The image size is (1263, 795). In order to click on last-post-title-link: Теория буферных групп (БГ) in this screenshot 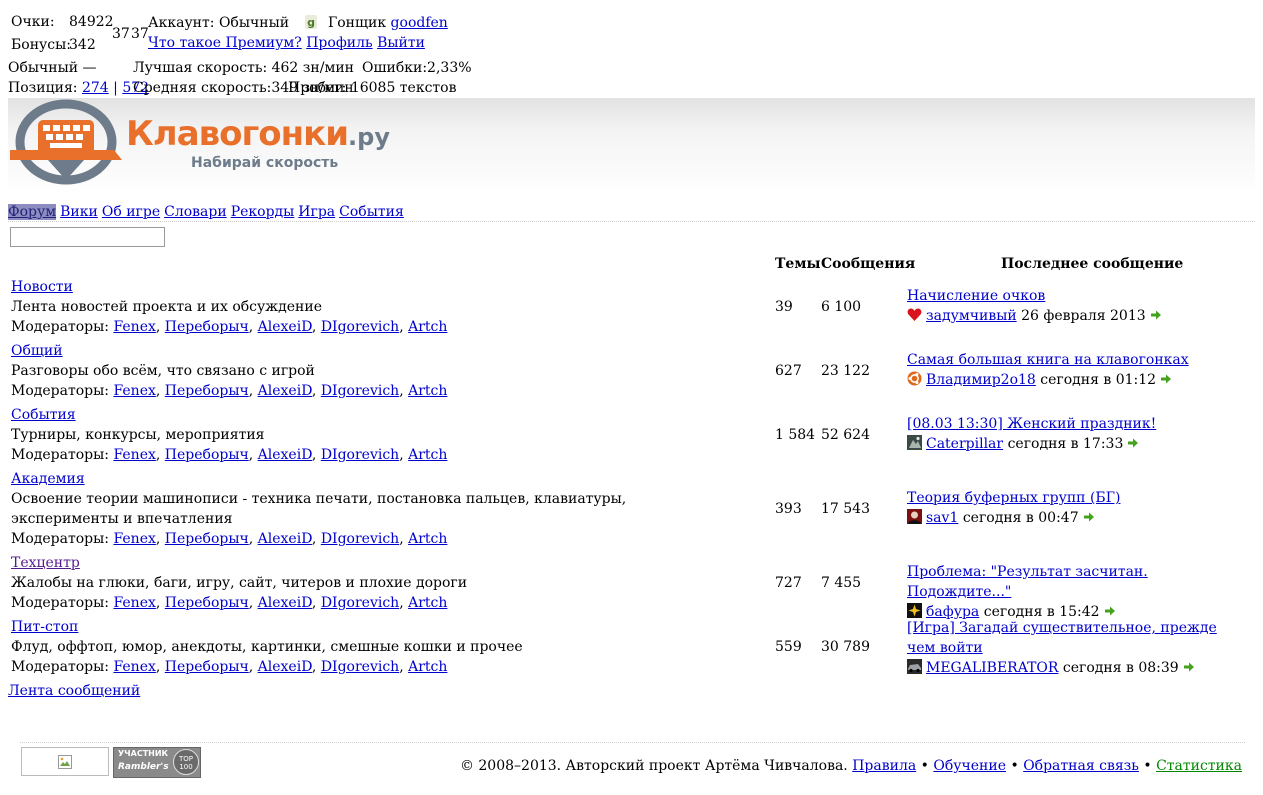, I will do `click(1013, 498)`.